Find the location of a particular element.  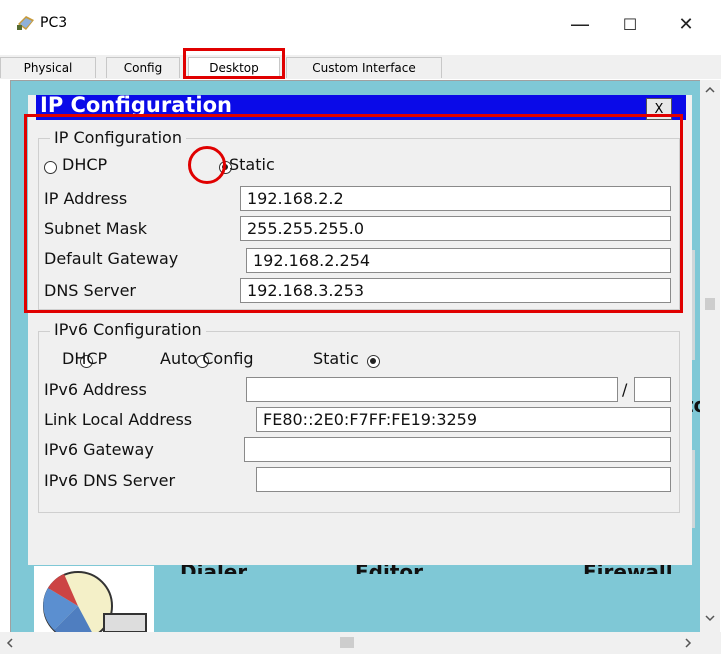

pc-icon is located at coordinates (25, 23).